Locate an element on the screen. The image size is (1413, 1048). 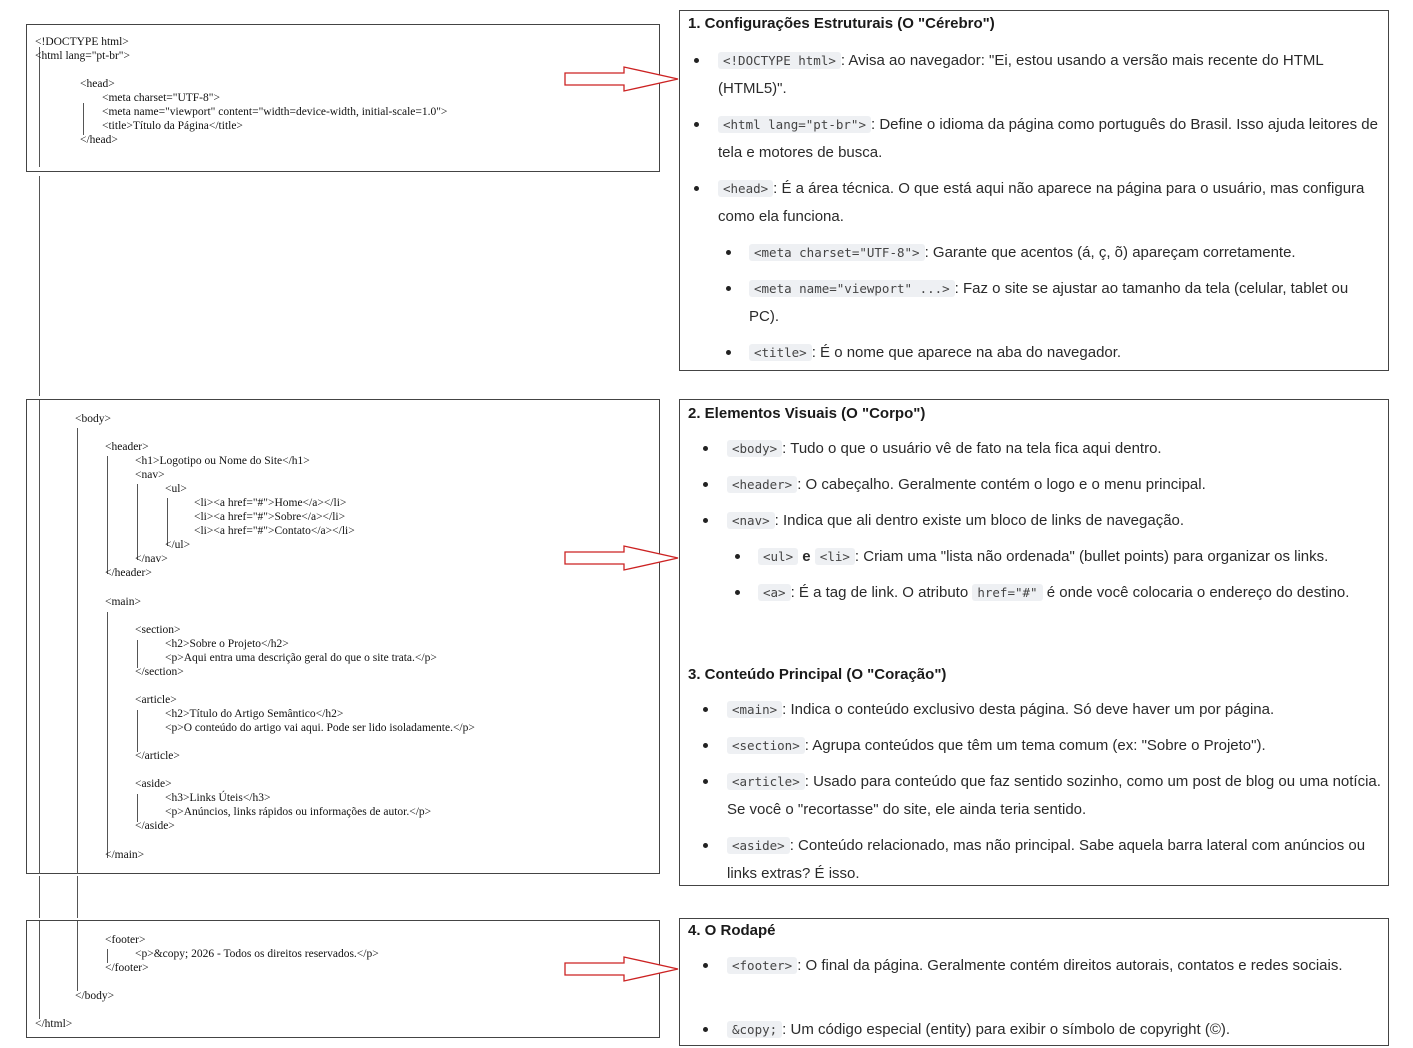
code-line: </ul> is located at coordinates (178, 545).